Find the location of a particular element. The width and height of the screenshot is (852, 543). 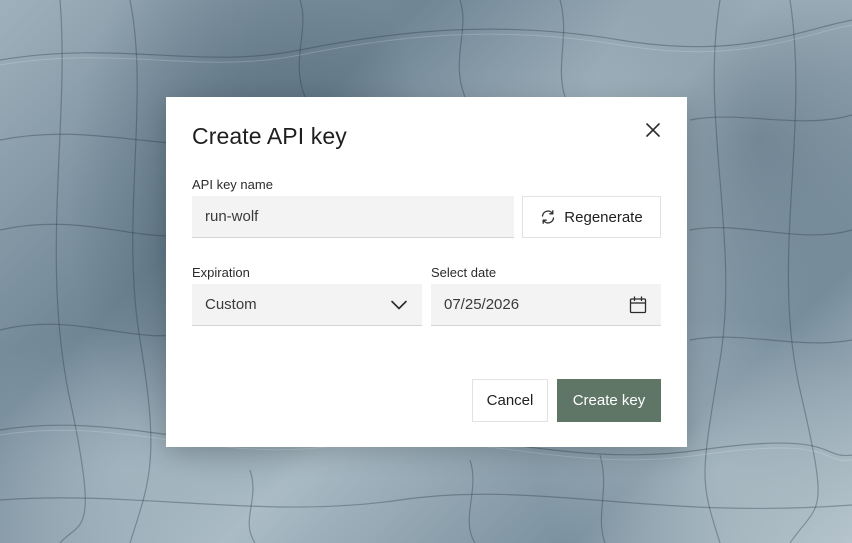

date-input: 07/25/2026 is located at coordinates (546, 305).